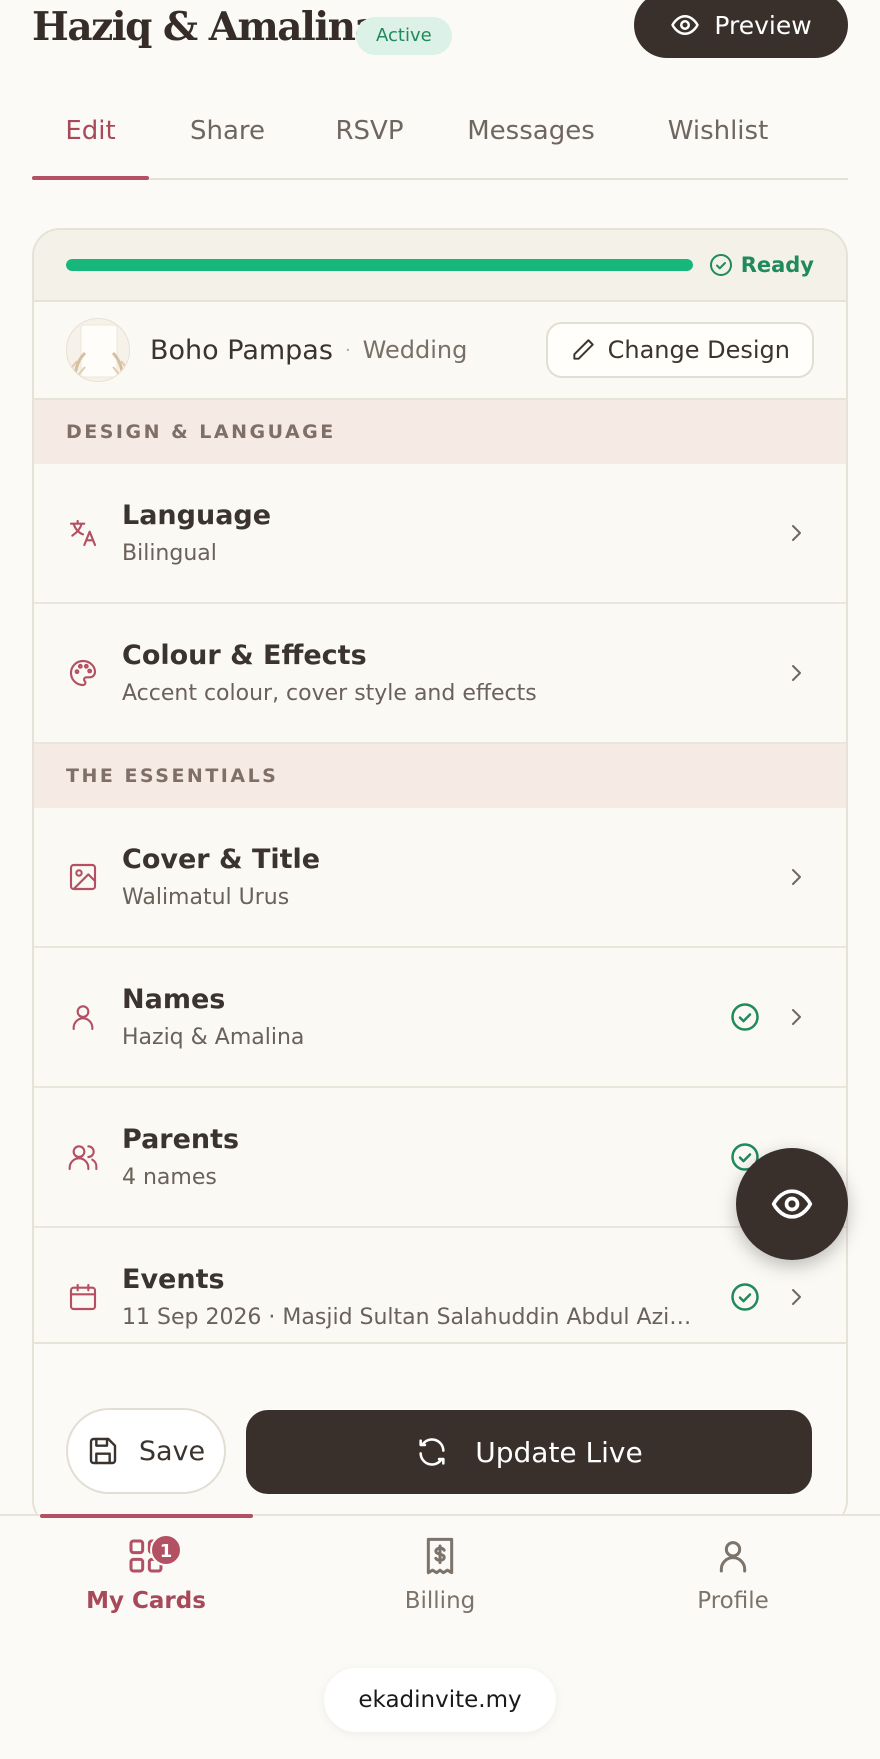  I want to click on tab-wishlist: Wishlist, so click(718, 134).